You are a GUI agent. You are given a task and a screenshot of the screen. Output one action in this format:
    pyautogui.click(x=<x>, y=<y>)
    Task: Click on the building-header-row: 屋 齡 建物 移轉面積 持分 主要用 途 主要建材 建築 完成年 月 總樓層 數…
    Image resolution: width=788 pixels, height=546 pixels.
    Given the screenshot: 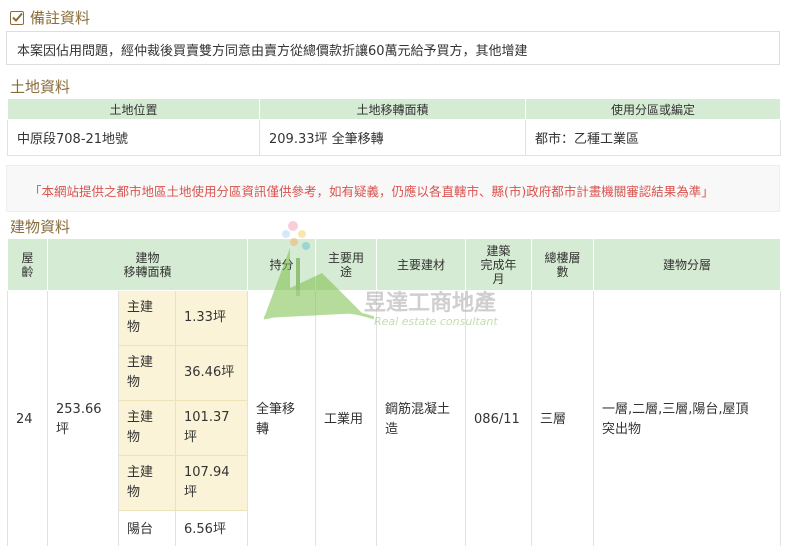 What is the action you would take?
    pyautogui.click(x=394, y=264)
    